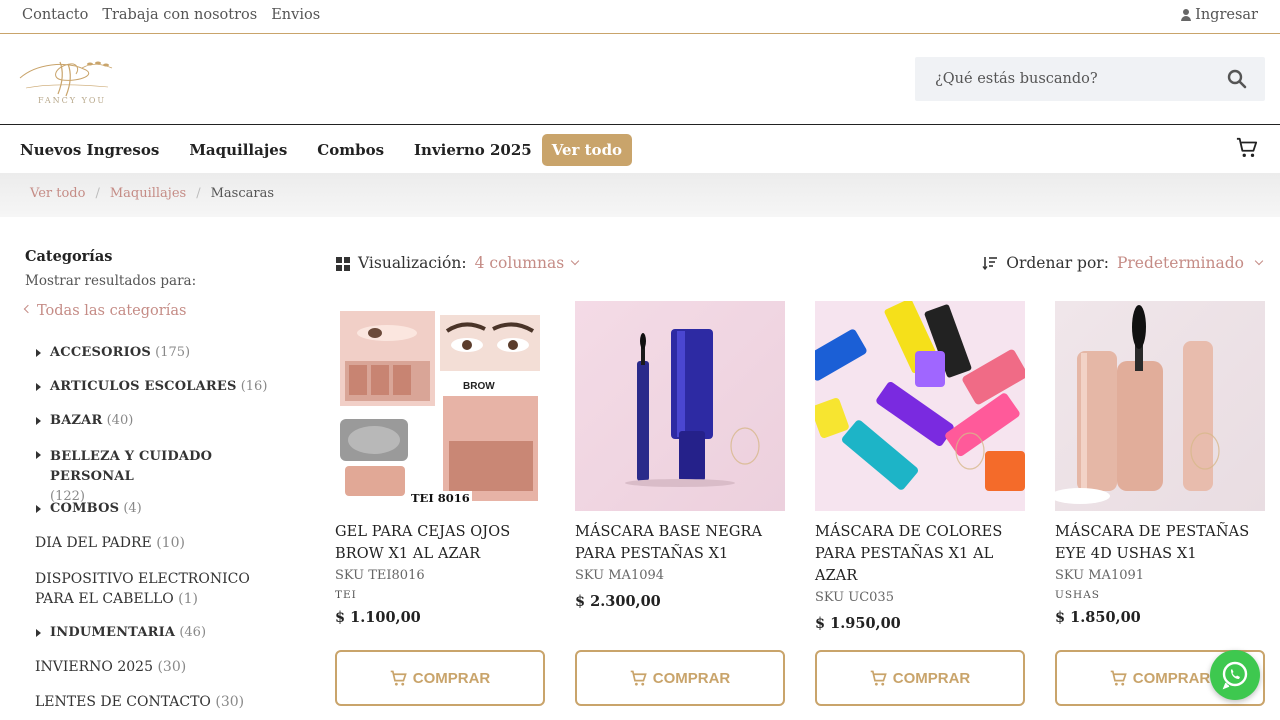 Image resolution: width=1280 pixels, height=720 pixels. Describe the element at coordinates (1226, 15) in the screenshot. I see `login-label: Ingresar` at that location.